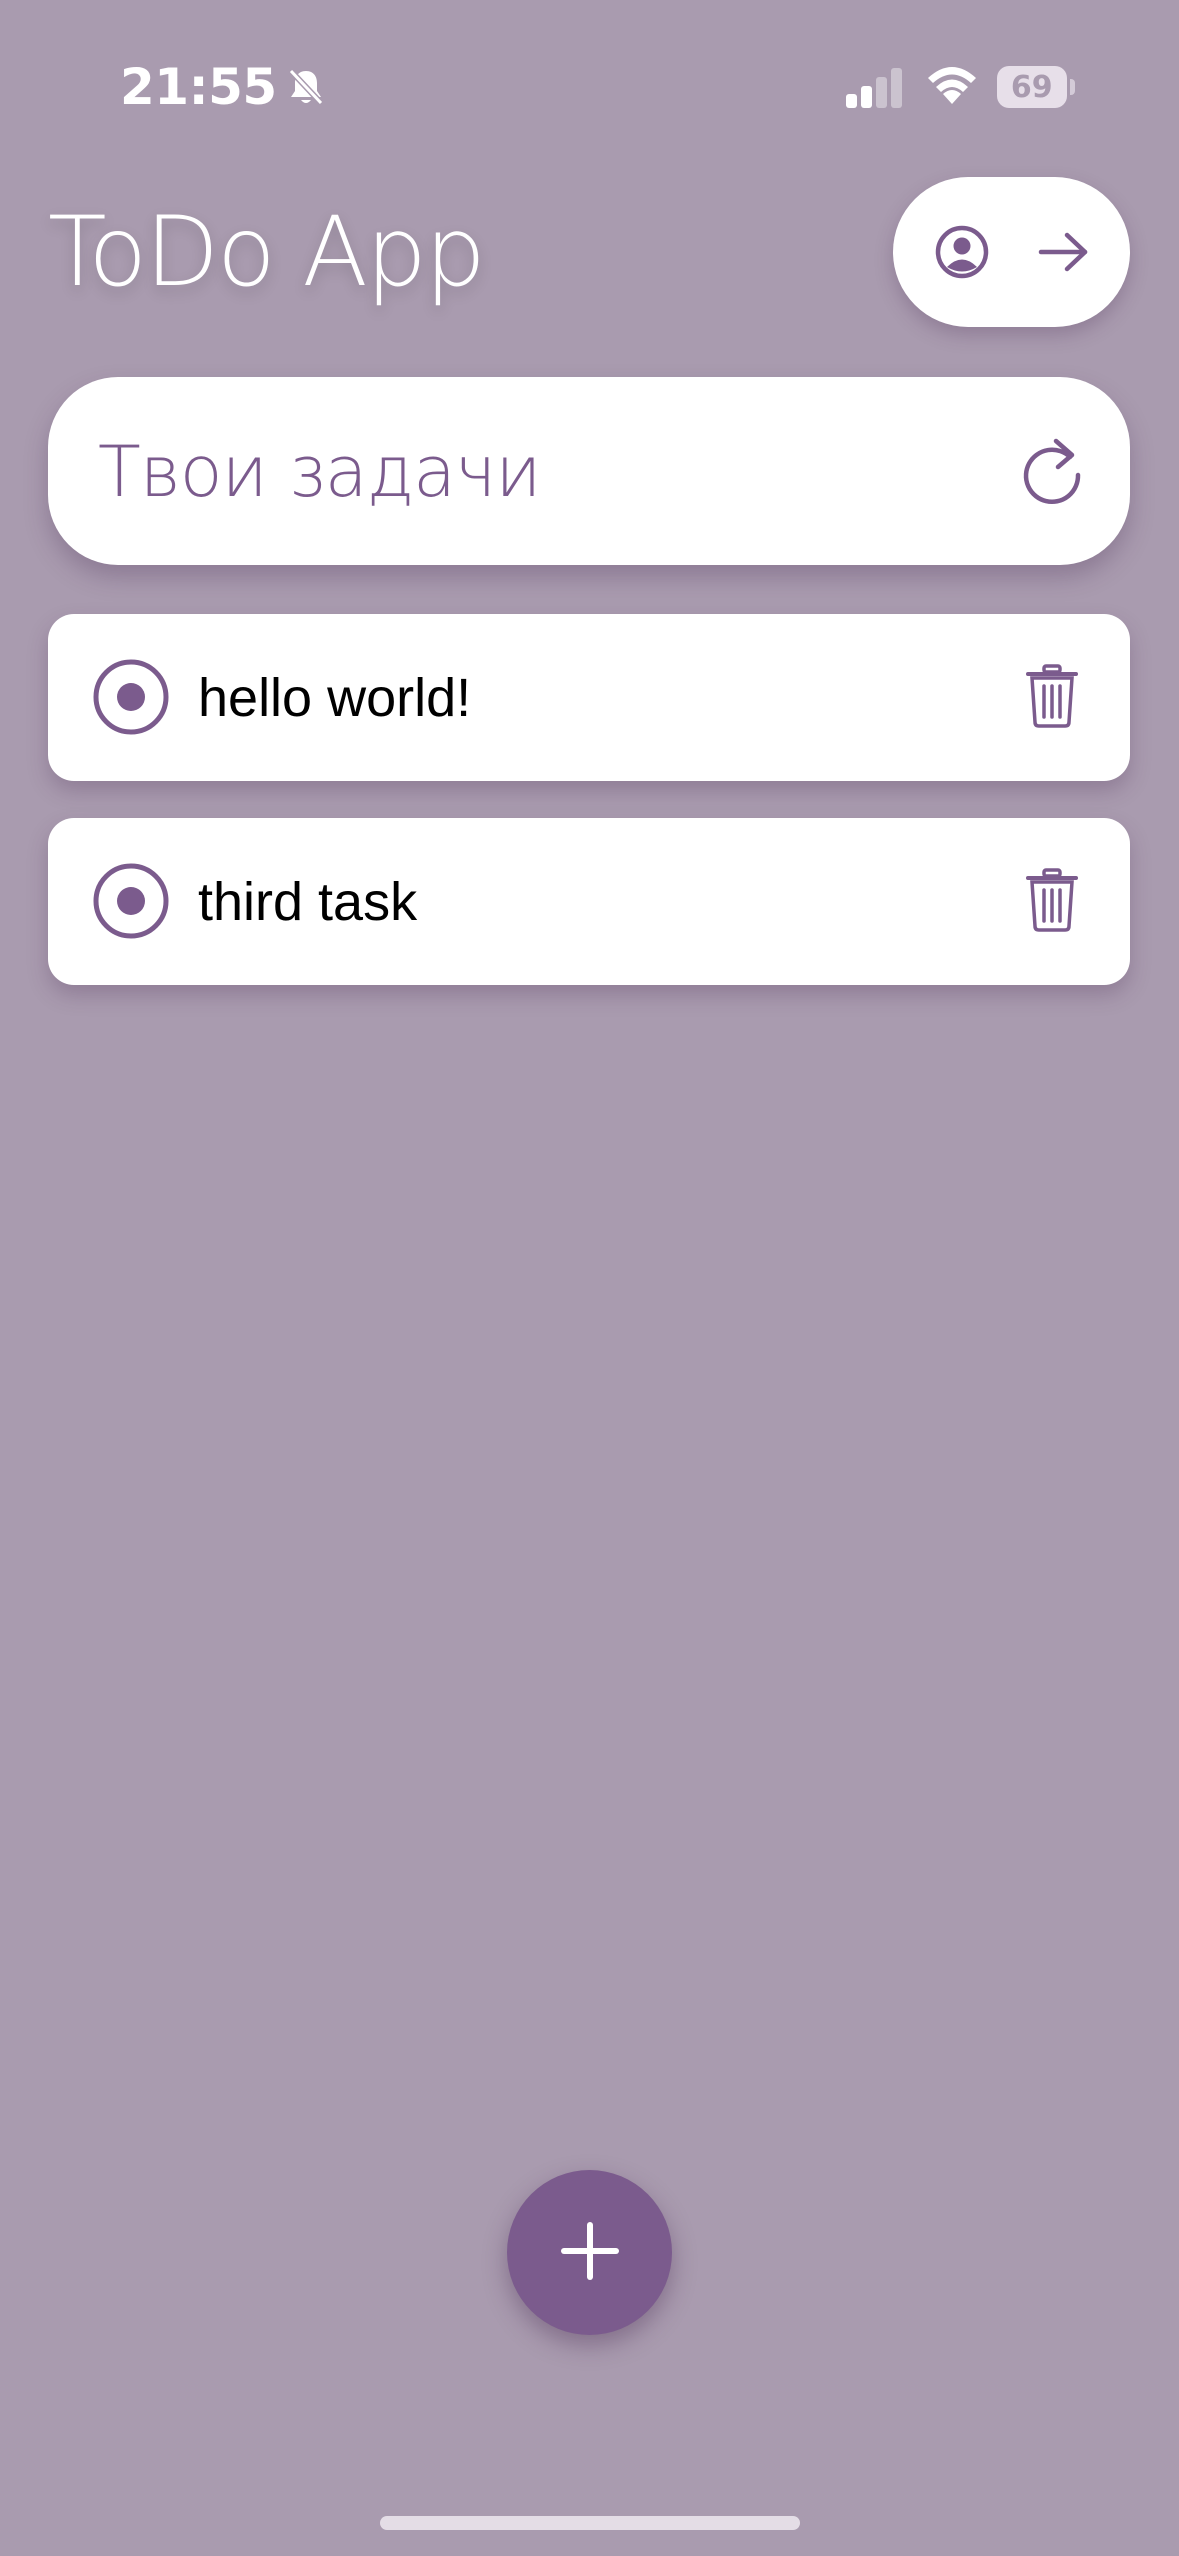 The image size is (1179, 2556). I want to click on arrow-right-icon, so click(1064, 252).